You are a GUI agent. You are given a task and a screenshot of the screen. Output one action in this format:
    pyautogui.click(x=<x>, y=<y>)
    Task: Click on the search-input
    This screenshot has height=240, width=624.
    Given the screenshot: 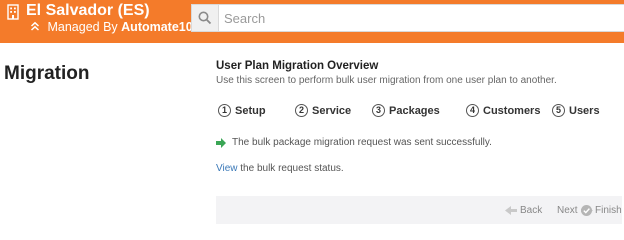 What is the action you would take?
    pyautogui.click(x=414, y=18)
    